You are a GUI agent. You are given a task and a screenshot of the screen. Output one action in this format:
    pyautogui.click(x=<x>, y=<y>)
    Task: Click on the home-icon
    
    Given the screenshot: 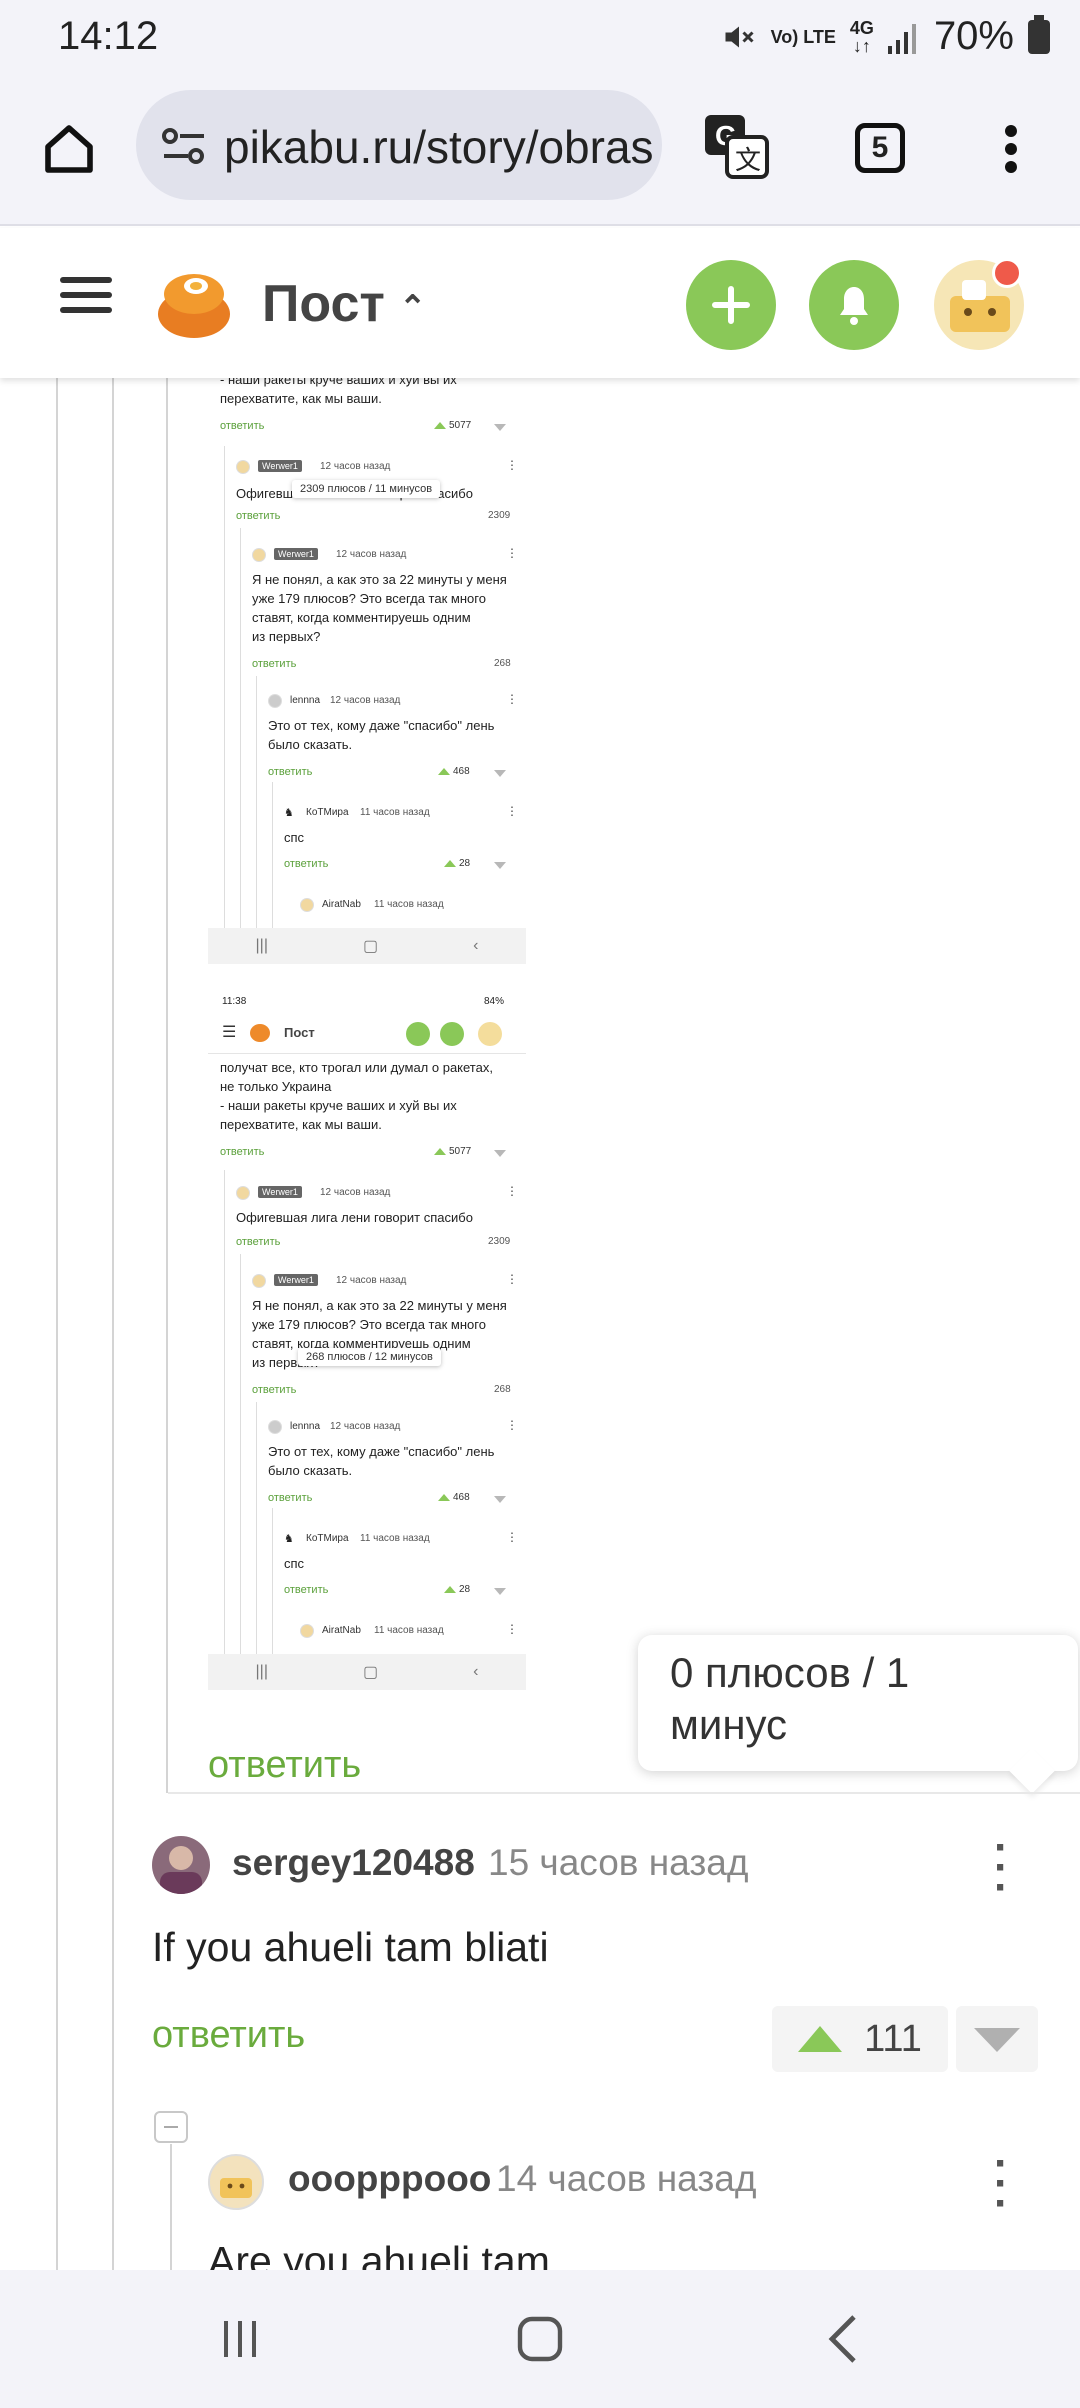 What is the action you would take?
    pyautogui.click(x=69, y=149)
    